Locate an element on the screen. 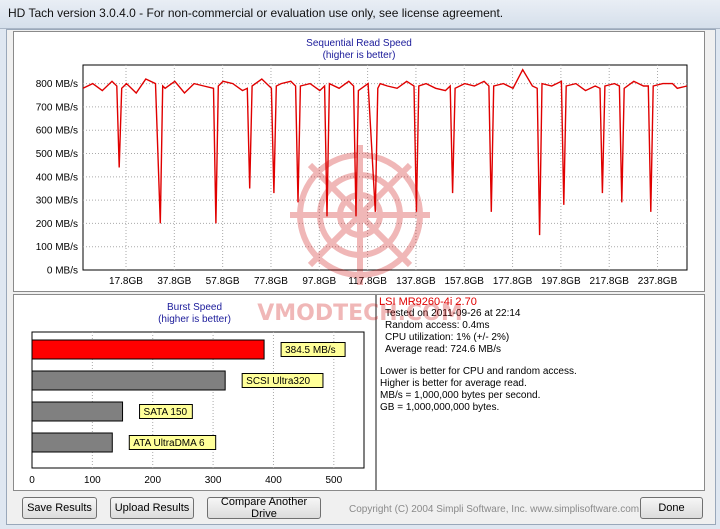 This screenshot has height=529, width=720. burst-bar-label: 384.5 MB/s is located at coordinates (310, 350).